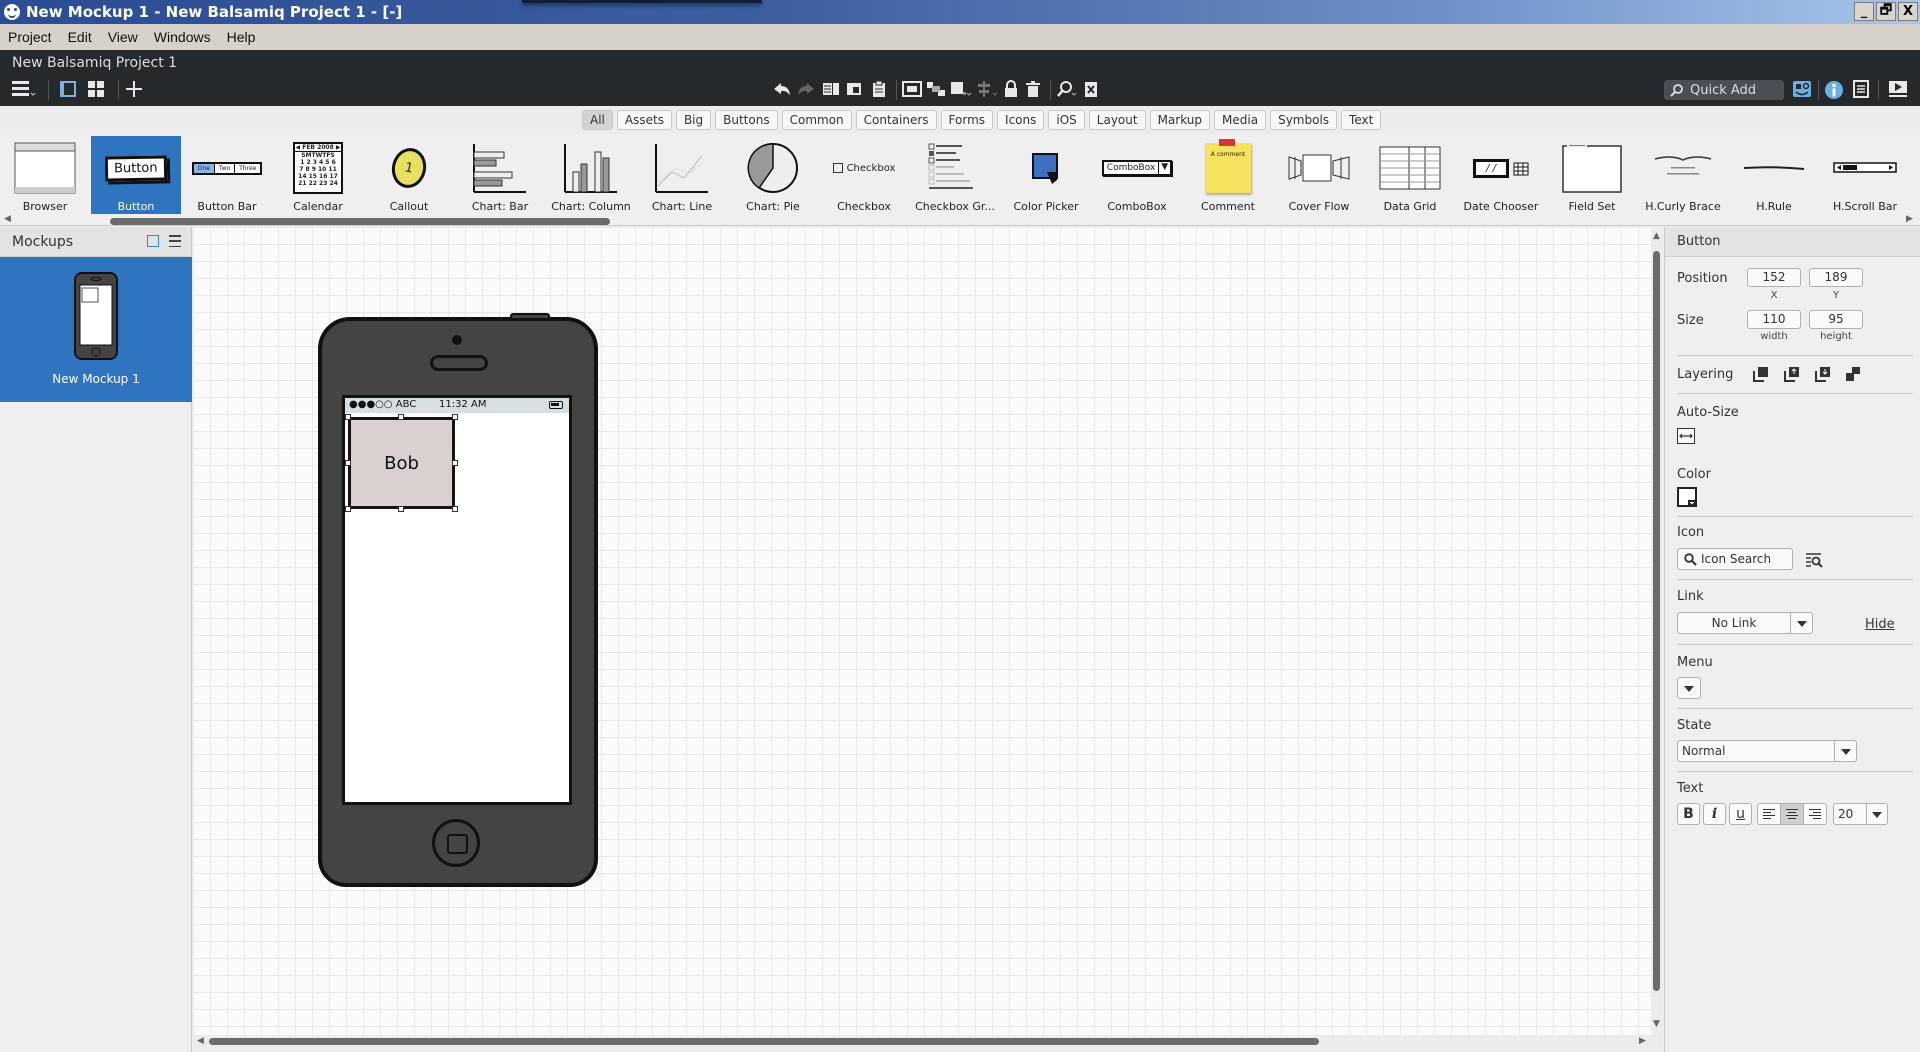 Image resolution: width=1920 pixels, height=1052 pixels. I want to click on list-view-icon, so click(175, 241).